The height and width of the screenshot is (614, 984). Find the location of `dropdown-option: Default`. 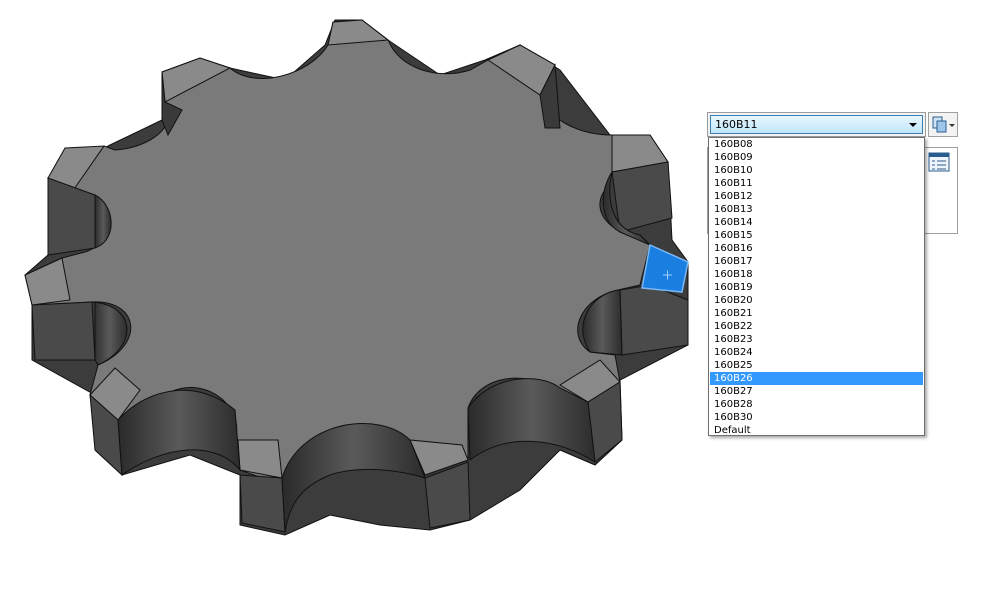

dropdown-option: Default is located at coordinates (816, 430).